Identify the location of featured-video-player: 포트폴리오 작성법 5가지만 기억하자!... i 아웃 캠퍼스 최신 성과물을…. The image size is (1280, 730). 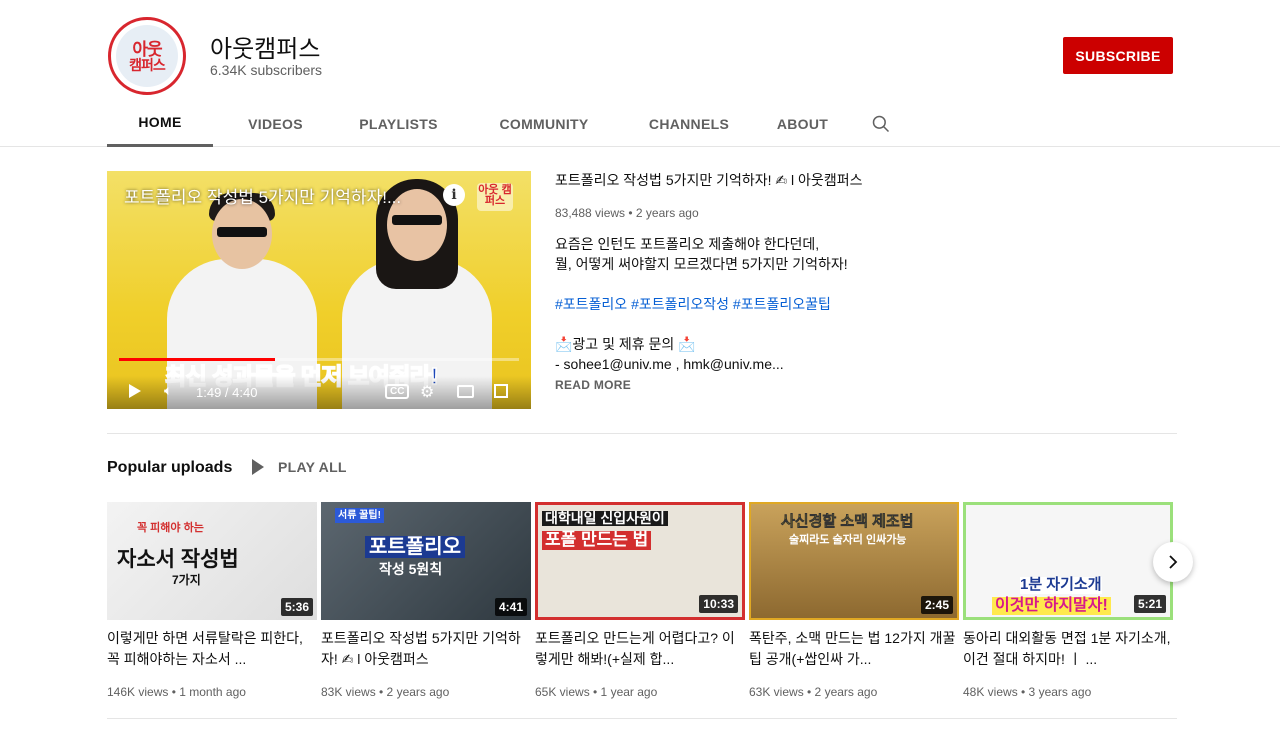
(319, 290).